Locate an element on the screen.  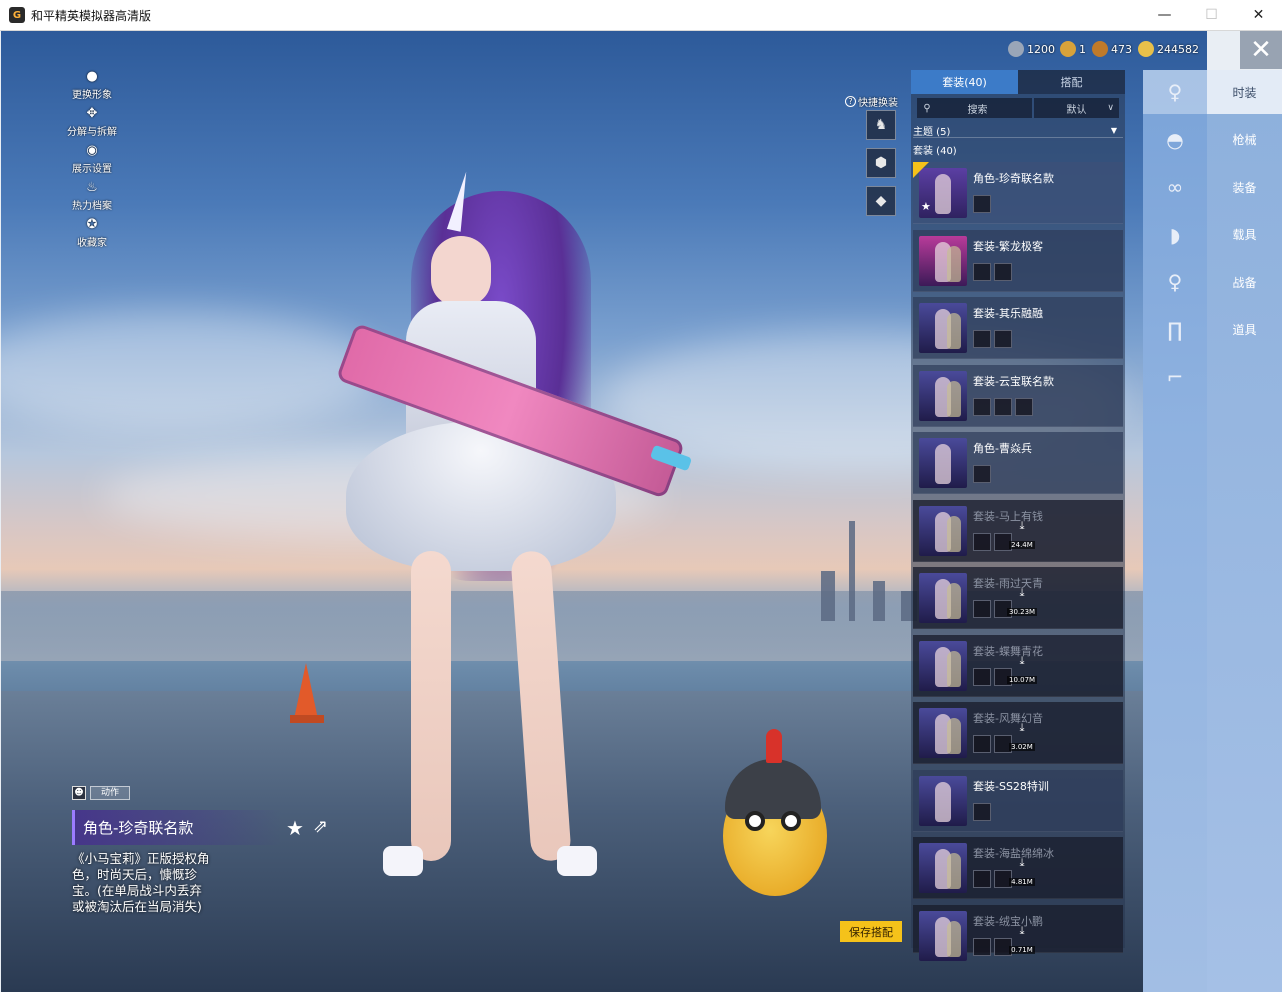
quick-swap-character-button: ♞ is located at coordinates (881, 125).